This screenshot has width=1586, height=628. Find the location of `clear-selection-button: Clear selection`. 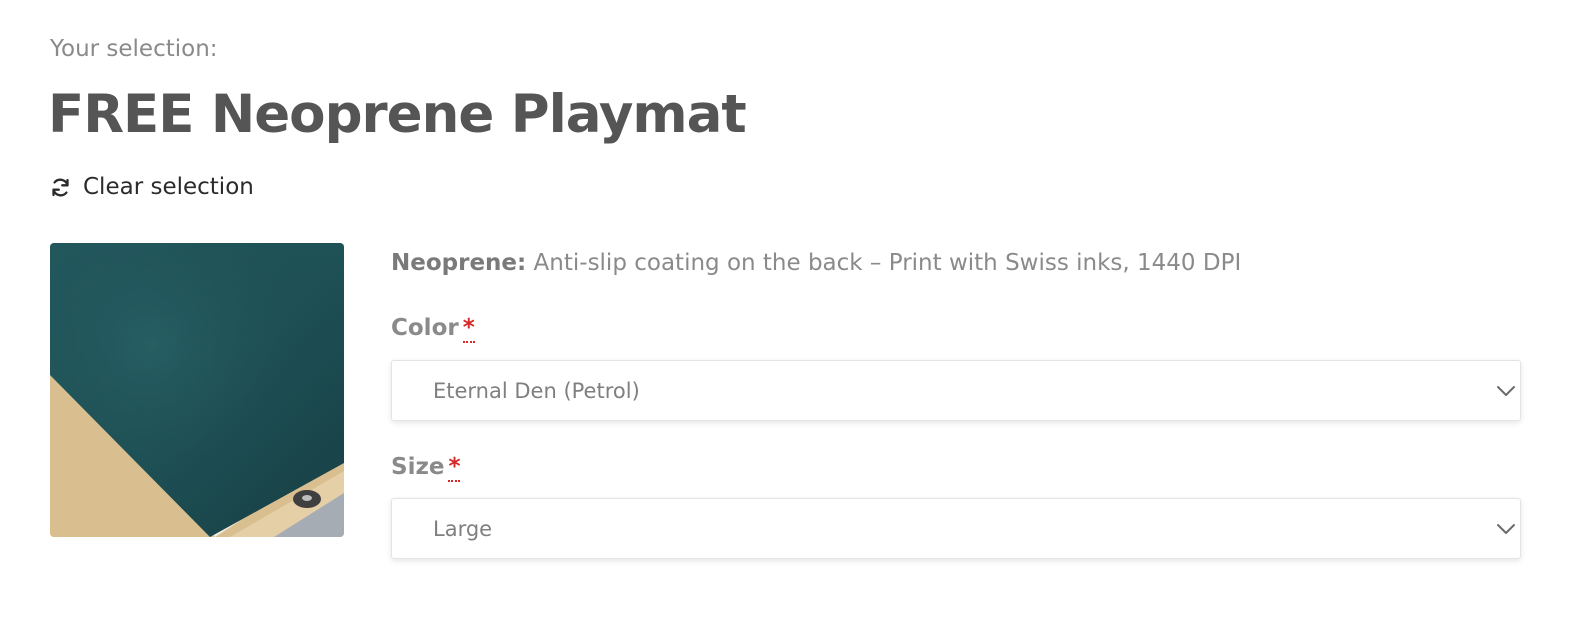

clear-selection-button: Clear selection is located at coordinates (152, 187).